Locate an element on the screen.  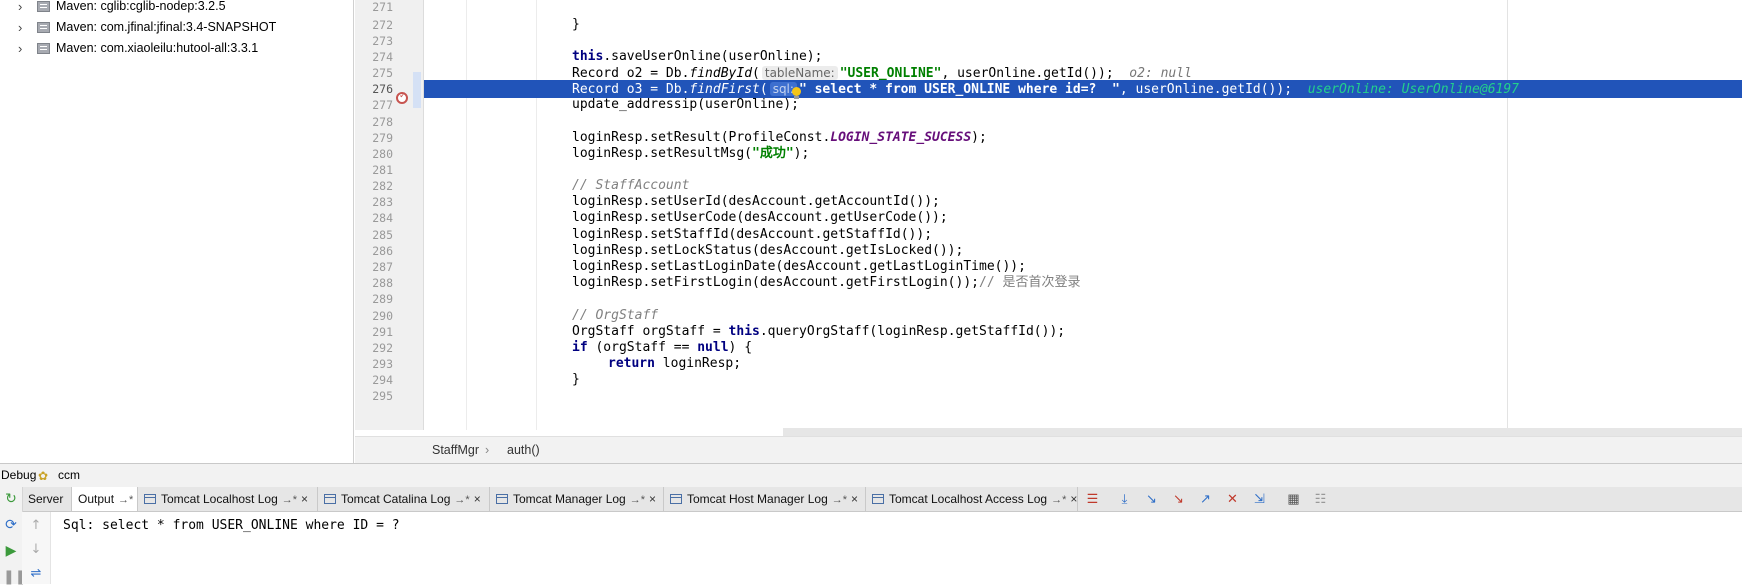
tab-tomcat-localhost-log: Tomcat Localhost Log →* × is located at coordinates (228, 499).